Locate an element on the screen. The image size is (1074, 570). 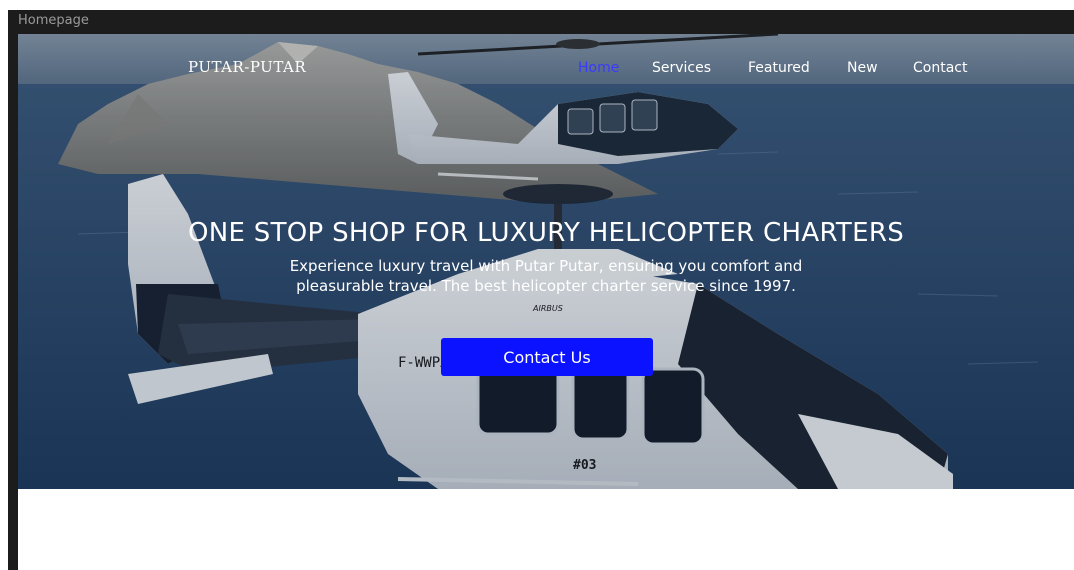
window-title-bar: Homepage is located at coordinates (541, 22).